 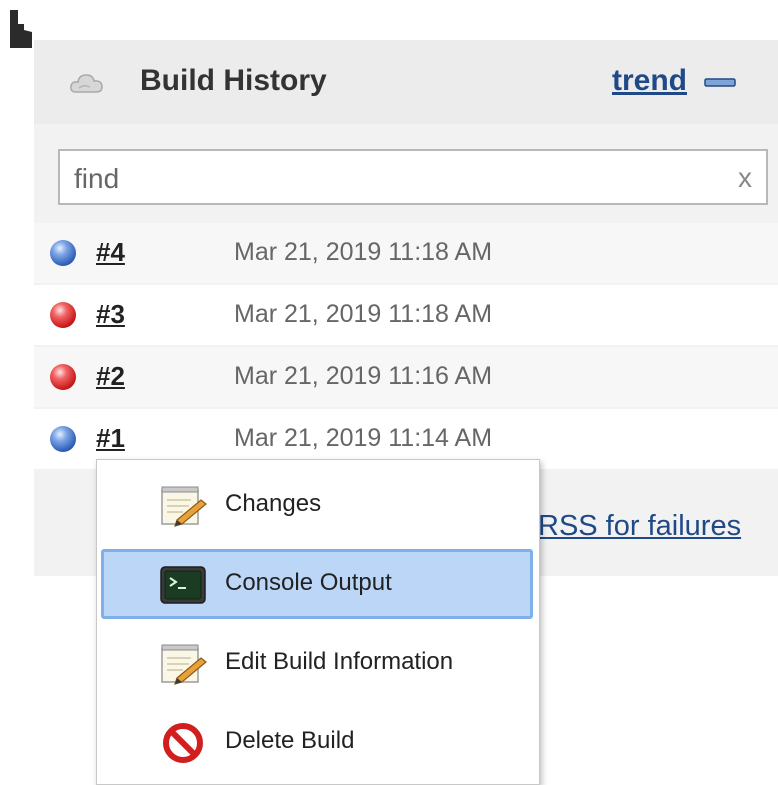 What do you see at coordinates (649, 81) in the screenshot?
I see `trend-link: trend` at bounding box center [649, 81].